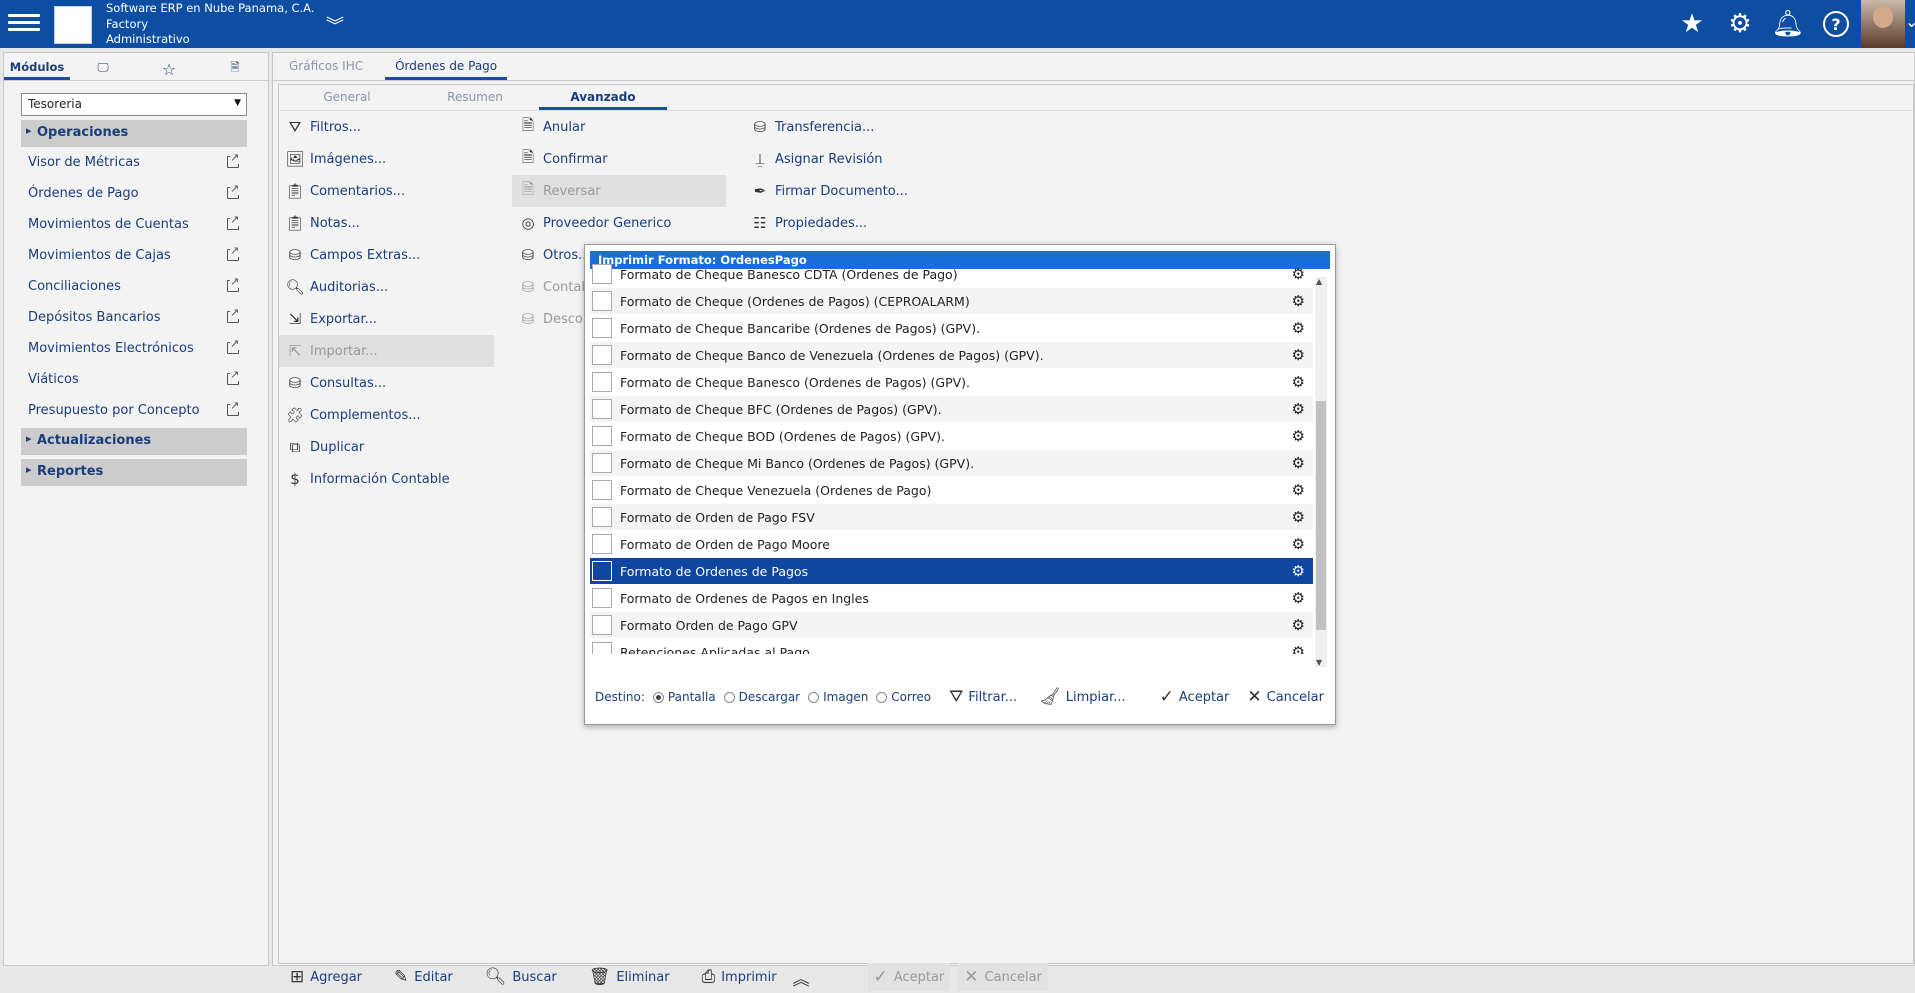 The image size is (1915, 993). What do you see at coordinates (169, 66) in the screenshot?
I see `tab-favorites: ☆` at bounding box center [169, 66].